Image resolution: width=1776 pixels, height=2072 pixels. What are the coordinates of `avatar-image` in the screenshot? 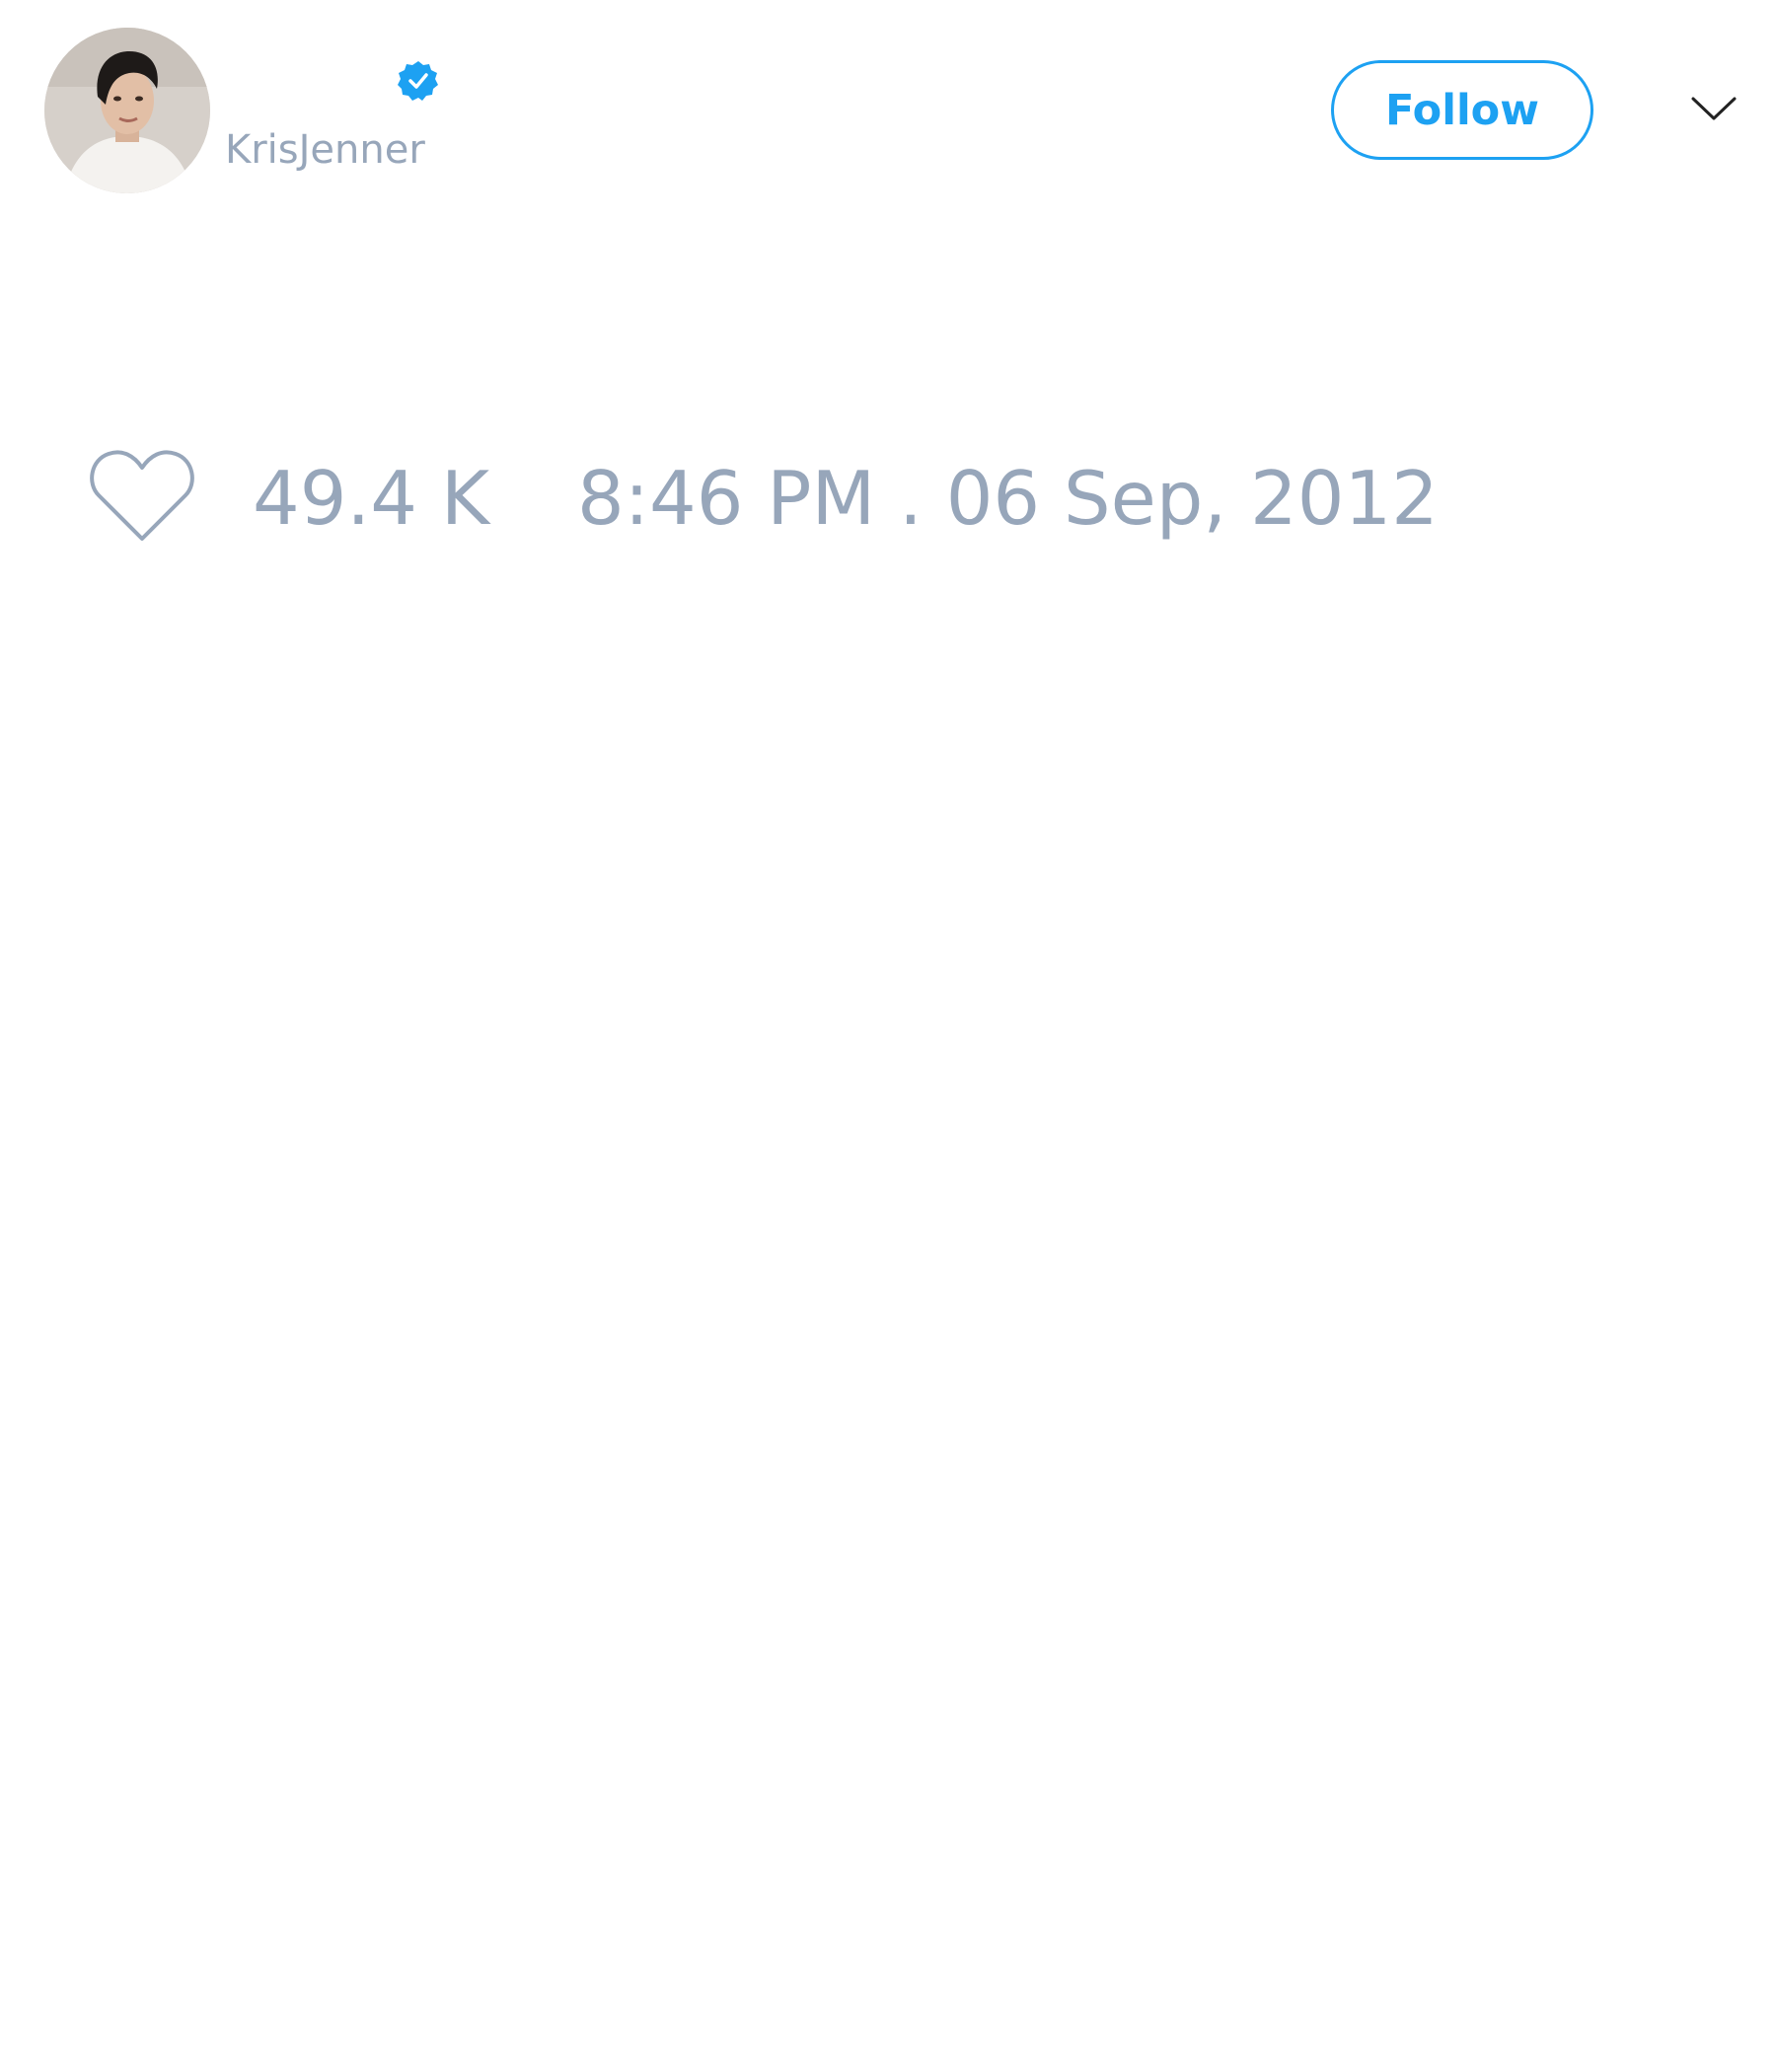 It's located at (127, 111).